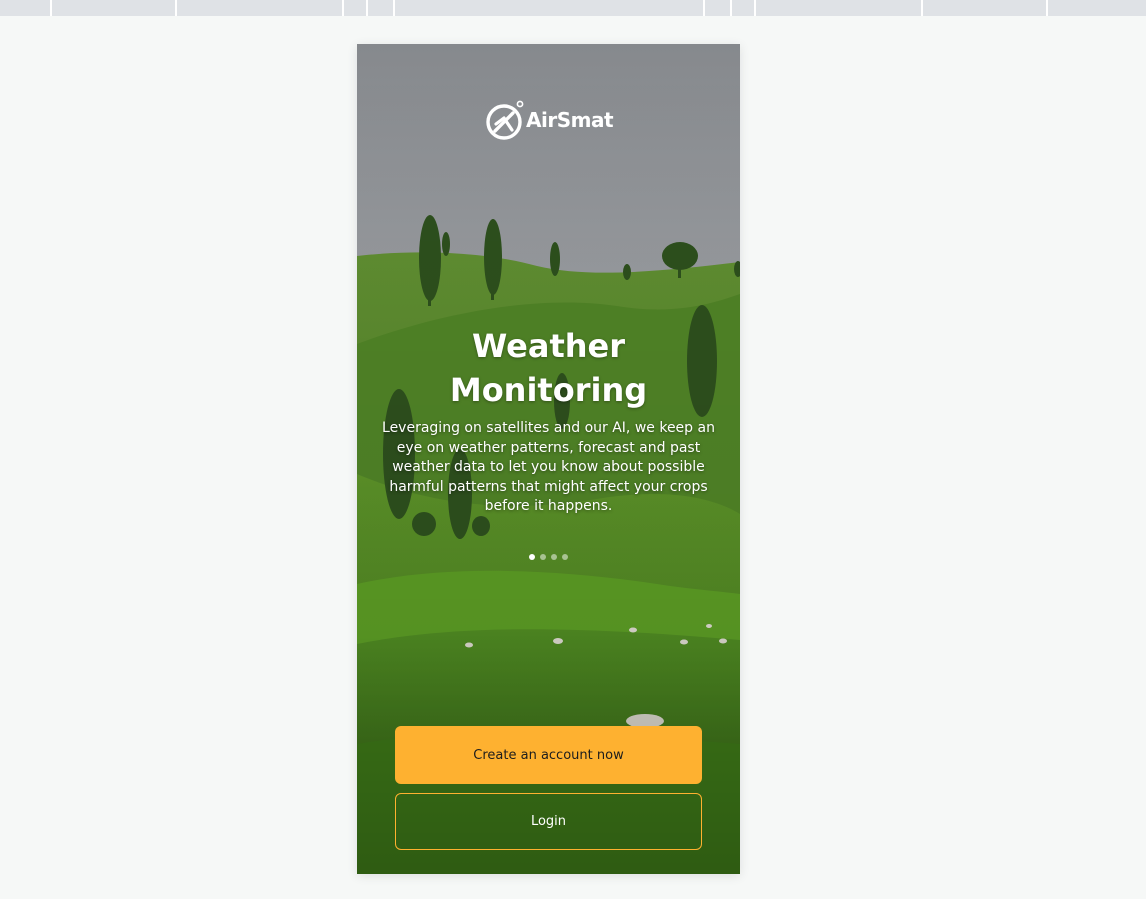 Image resolution: width=1146 pixels, height=899 pixels. Describe the element at coordinates (570, 120) in the screenshot. I see `brand-name: AirSmat` at that location.